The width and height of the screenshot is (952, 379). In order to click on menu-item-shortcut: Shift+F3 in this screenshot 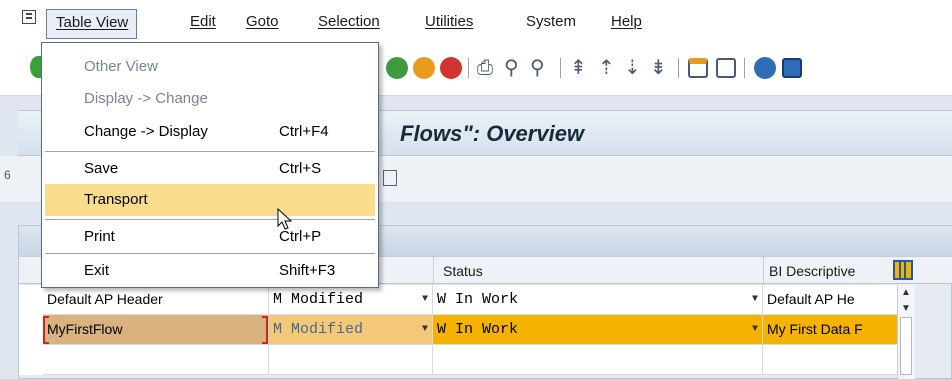, I will do `click(307, 270)`.